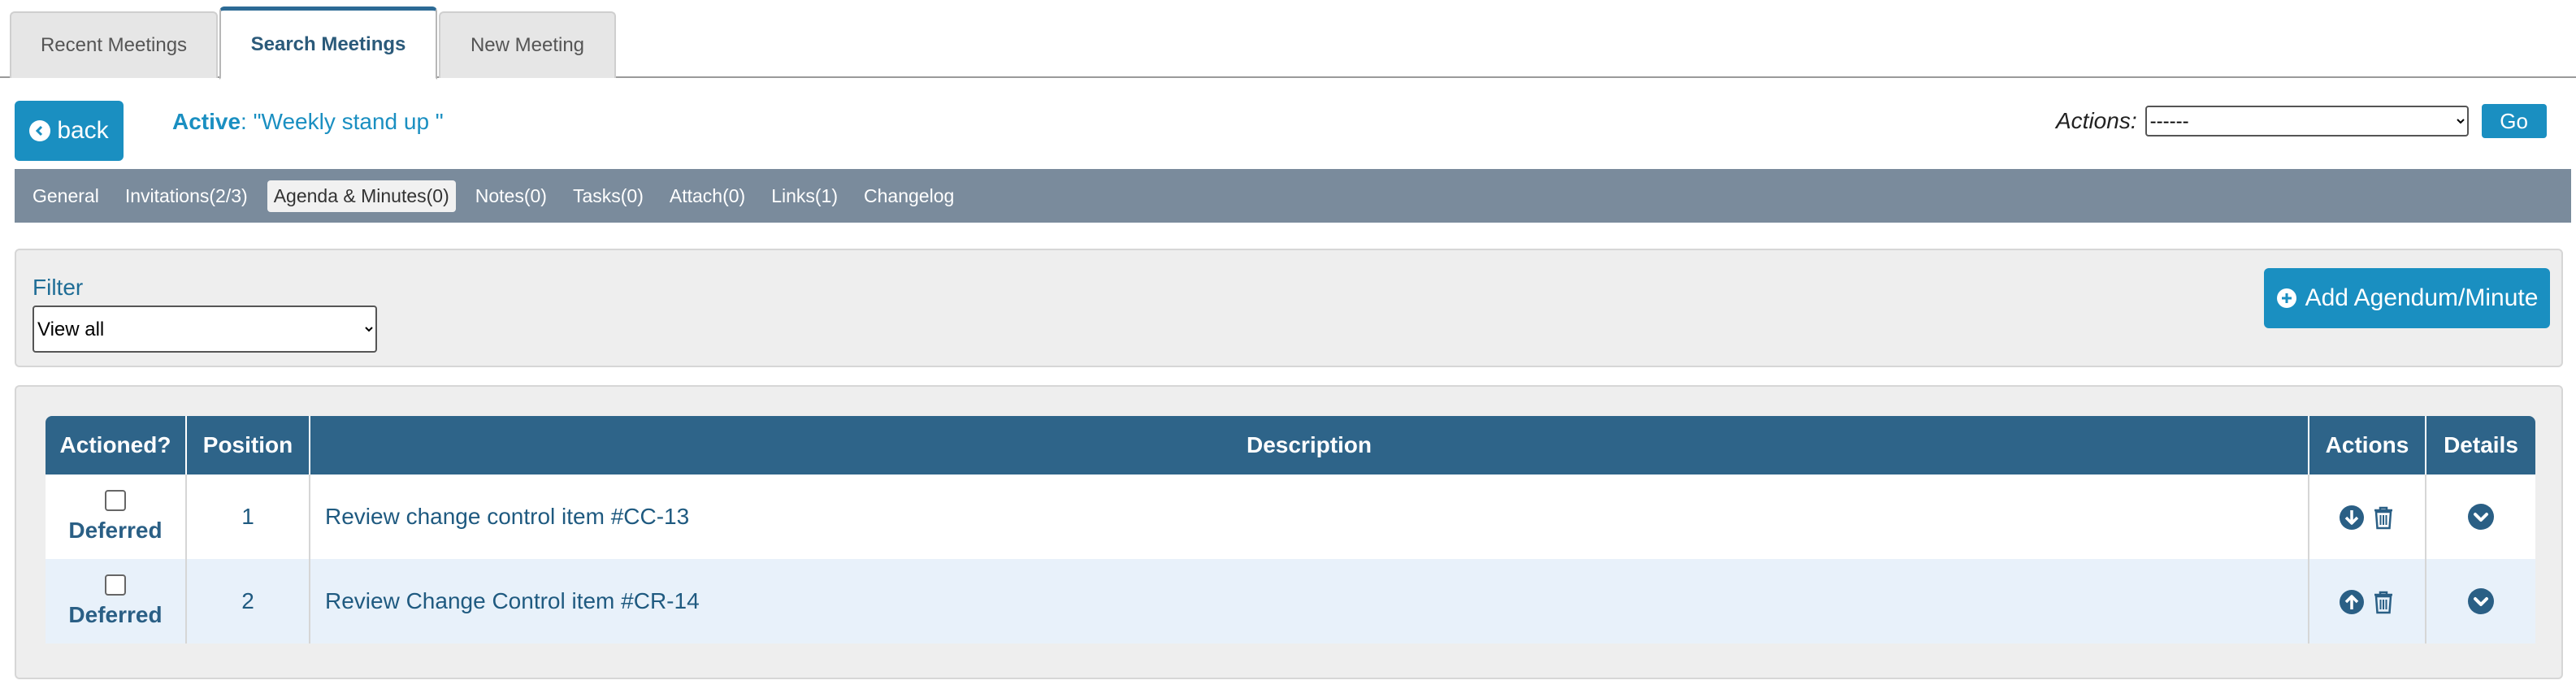 The height and width of the screenshot is (689, 2576). I want to click on active-prefix: Active, so click(206, 121).